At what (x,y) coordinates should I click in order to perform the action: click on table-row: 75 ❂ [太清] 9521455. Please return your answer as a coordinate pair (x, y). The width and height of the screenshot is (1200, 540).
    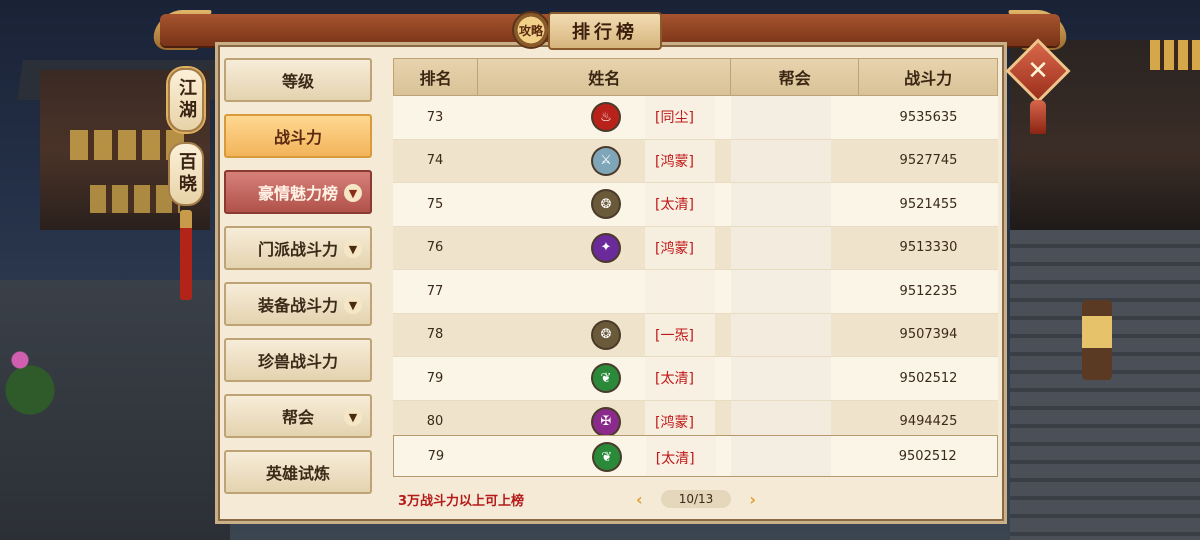
    Looking at the image, I should click on (695, 205).